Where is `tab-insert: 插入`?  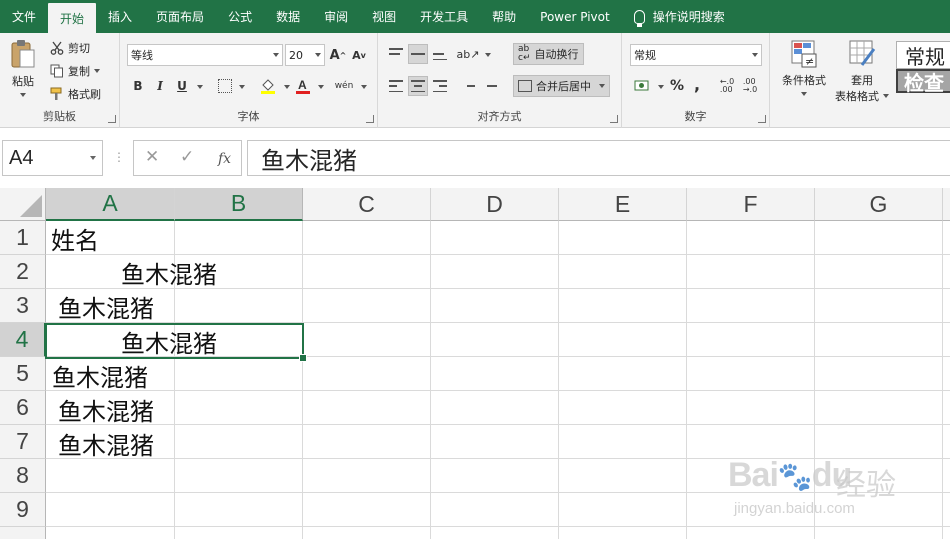 tab-insert: 插入 is located at coordinates (120, 16).